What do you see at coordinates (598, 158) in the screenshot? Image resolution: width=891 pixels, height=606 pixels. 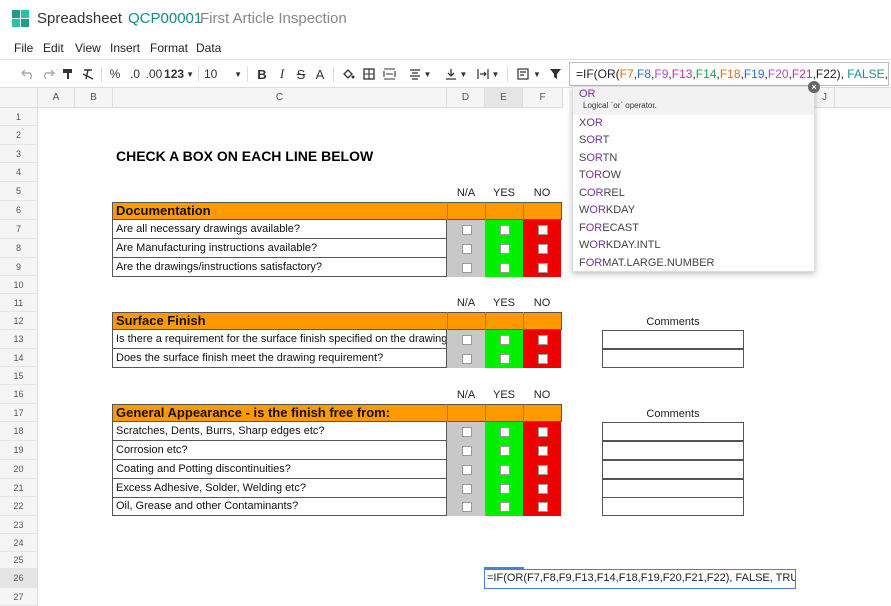 I see `autocomplete-item: SORTN` at bounding box center [598, 158].